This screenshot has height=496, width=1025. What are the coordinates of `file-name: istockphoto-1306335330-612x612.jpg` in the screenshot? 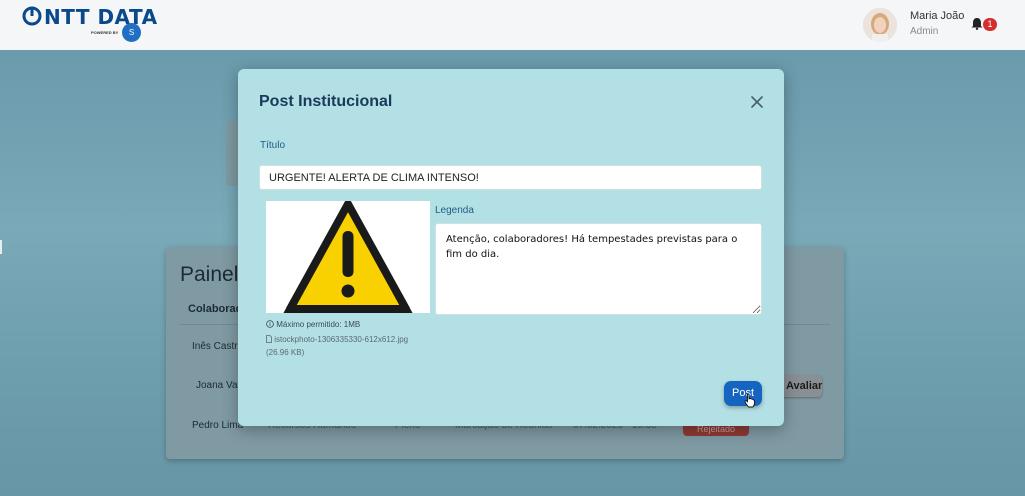 It's located at (337, 339).